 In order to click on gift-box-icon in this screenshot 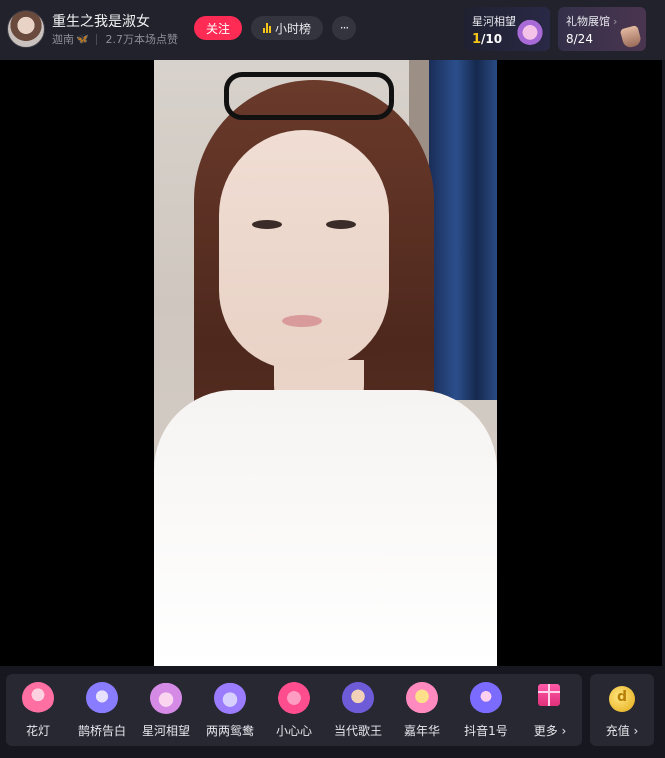, I will do `click(549, 695)`.